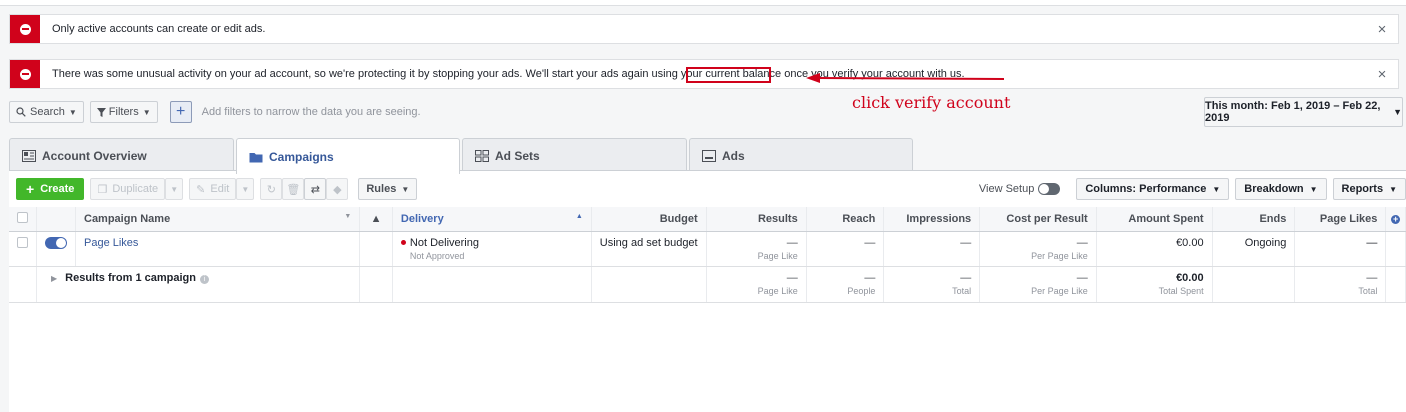 Image resolution: width=1406 pixels, height=412 pixels. I want to click on header-delivery: Delivery ▲, so click(492, 219).